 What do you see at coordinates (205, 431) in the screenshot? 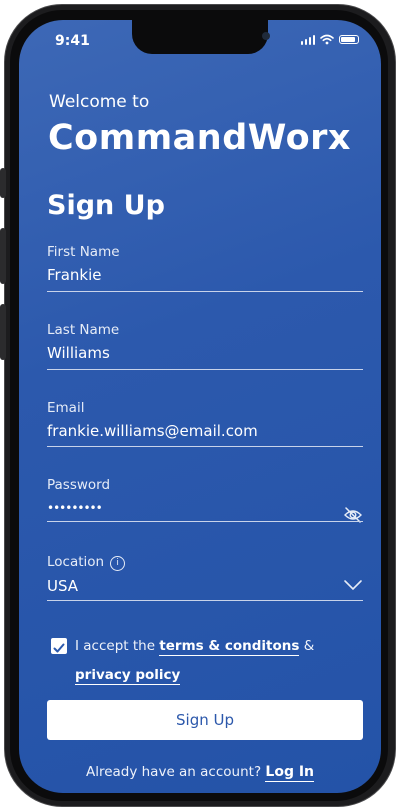
I see `email-input: frankie.williams@email.com` at bounding box center [205, 431].